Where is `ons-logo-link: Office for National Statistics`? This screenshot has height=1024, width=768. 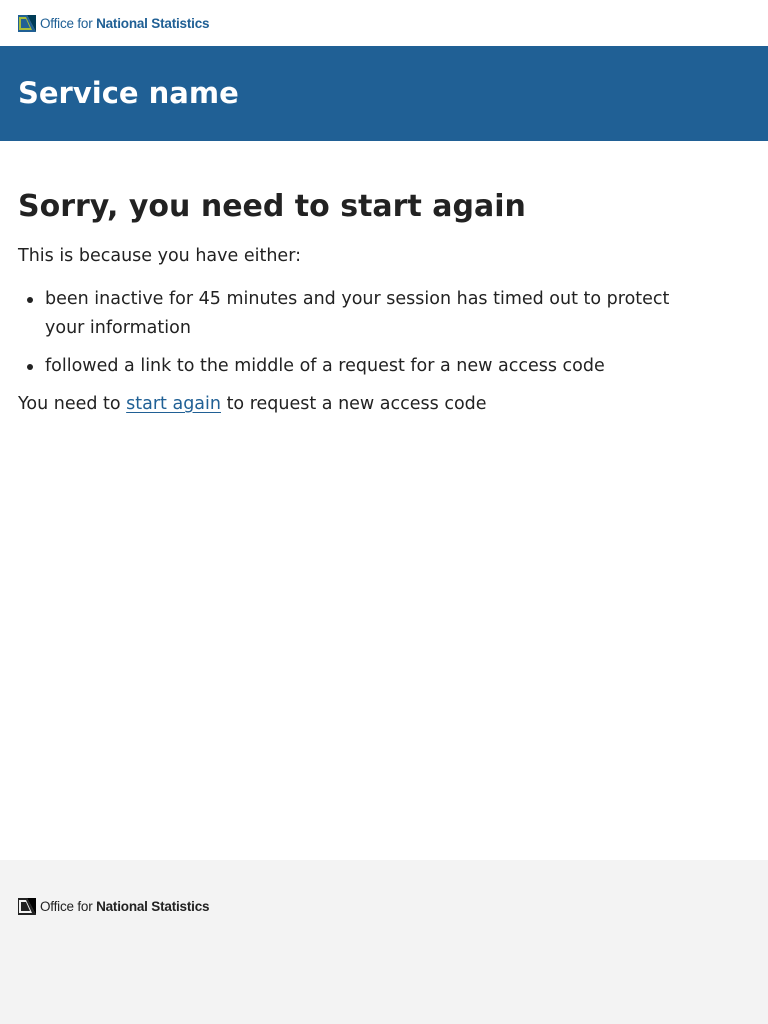
ons-logo-link: Office for National Statistics is located at coordinates (114, 23).